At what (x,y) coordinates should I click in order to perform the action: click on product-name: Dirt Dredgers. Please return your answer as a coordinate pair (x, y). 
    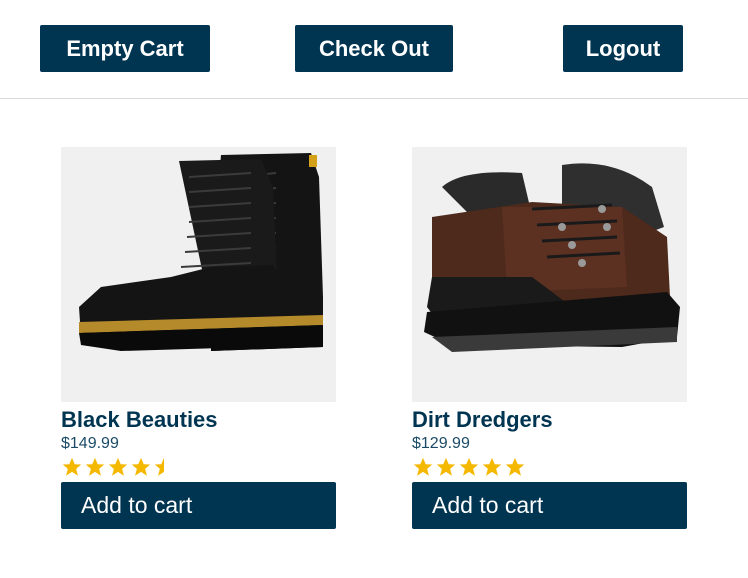
    Looking at the image, I should click on (482, 419).